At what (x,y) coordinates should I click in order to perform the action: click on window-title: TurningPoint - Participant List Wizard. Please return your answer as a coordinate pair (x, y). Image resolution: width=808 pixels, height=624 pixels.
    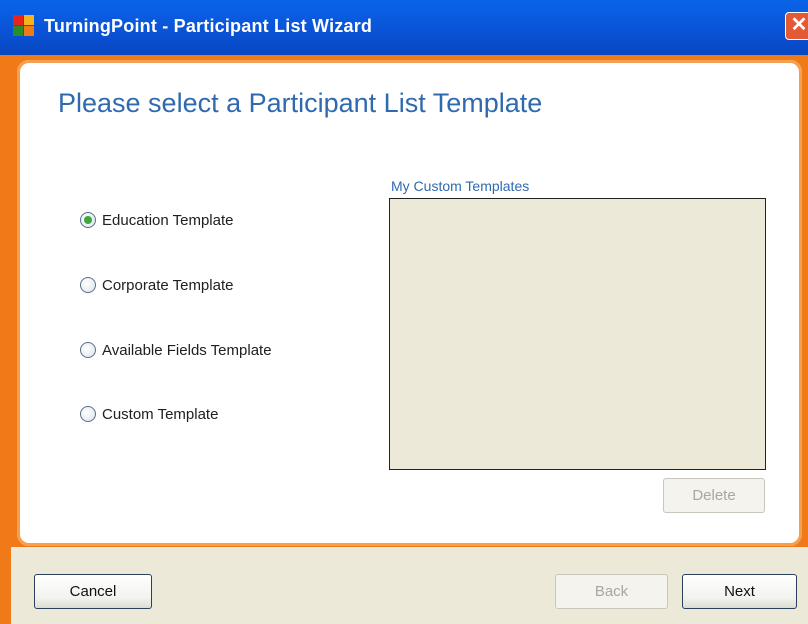
    Looking at the image, I should click on (208, 26).